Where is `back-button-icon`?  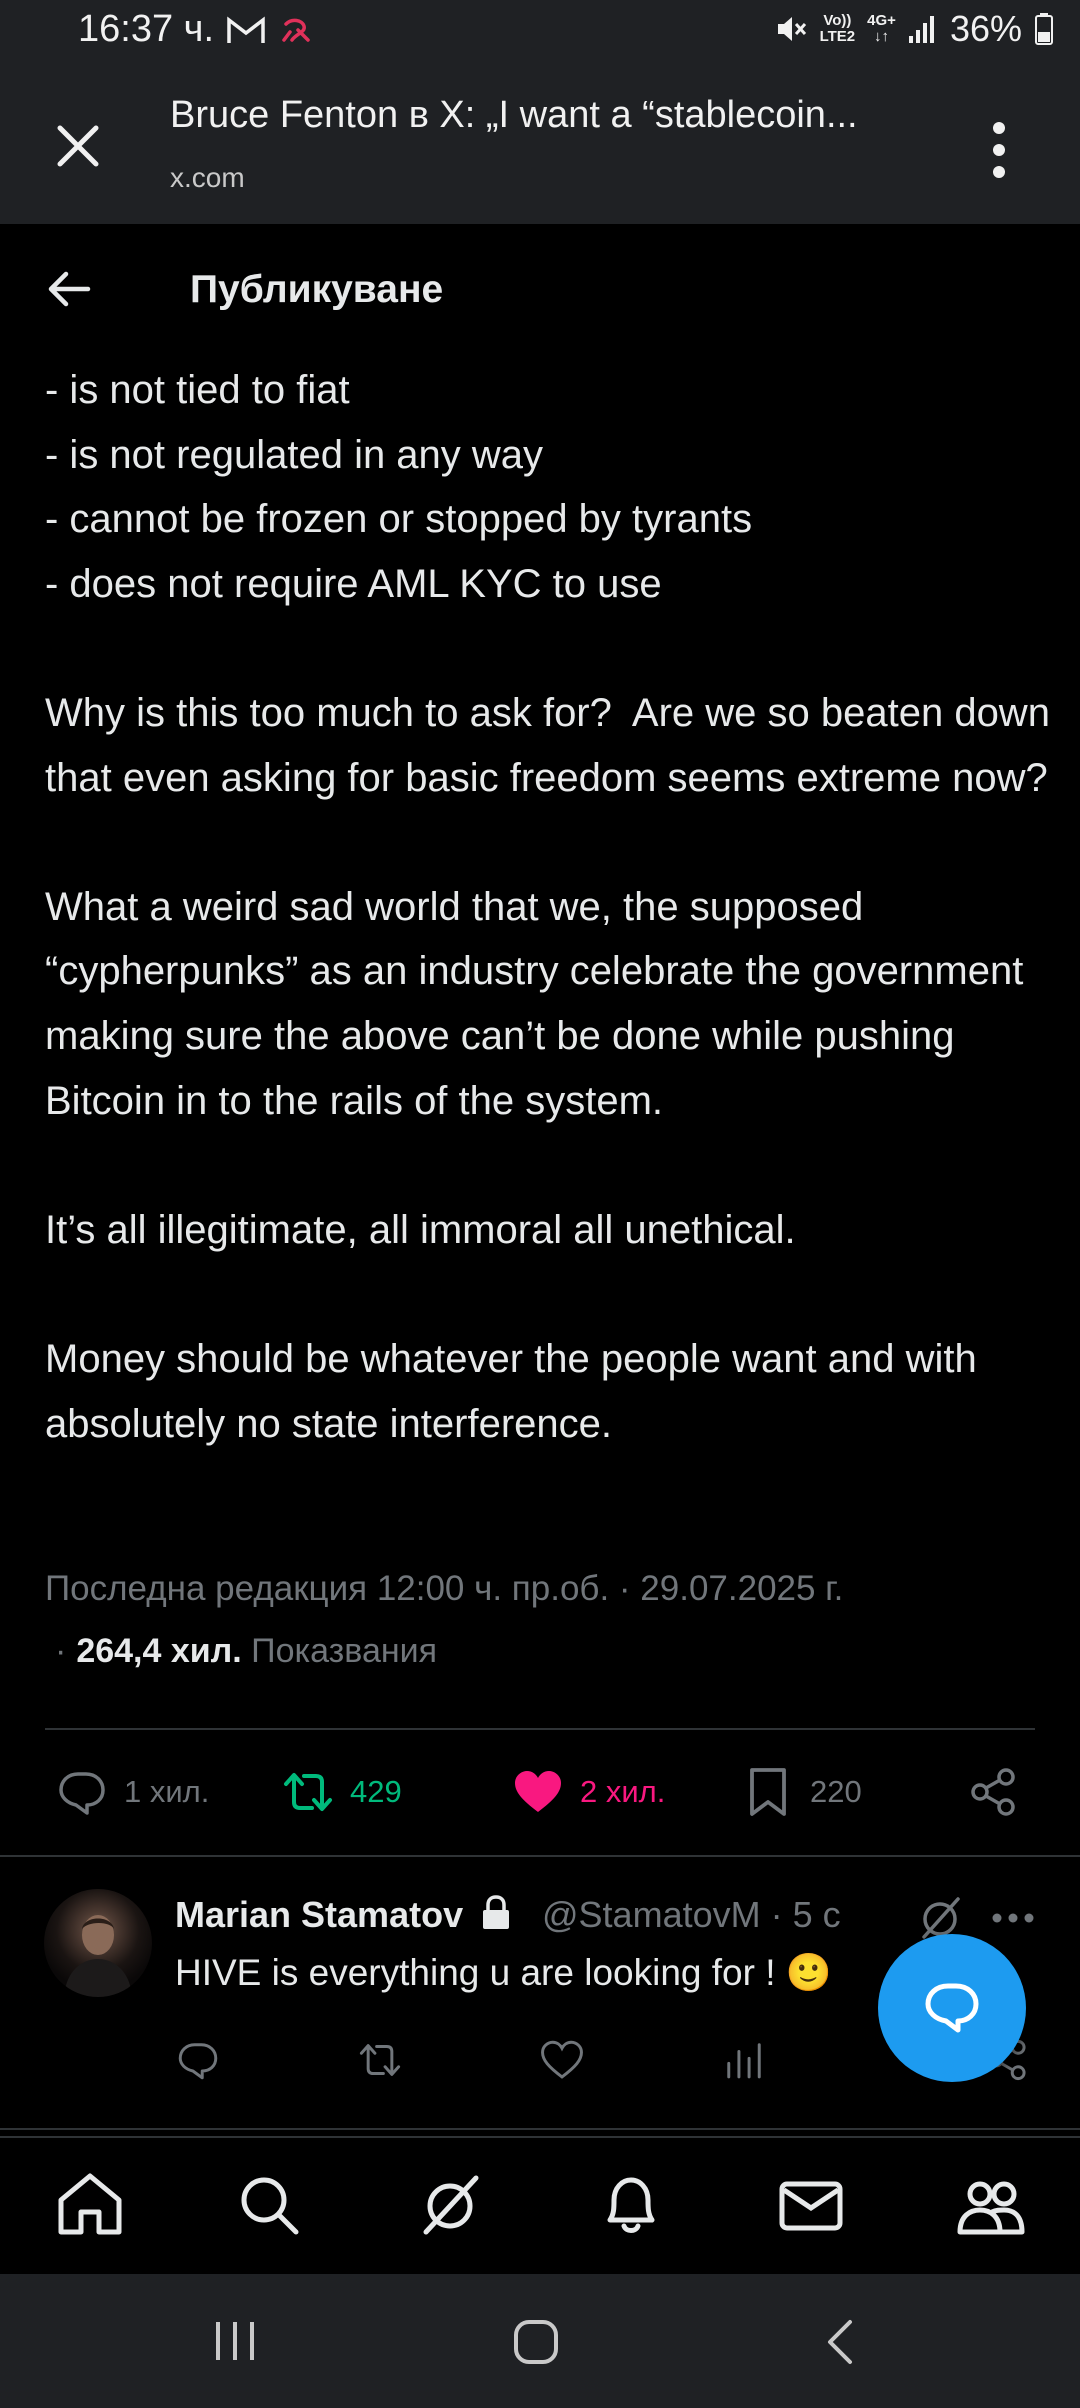
back-button-icon is located at coordinates (840, 2342).